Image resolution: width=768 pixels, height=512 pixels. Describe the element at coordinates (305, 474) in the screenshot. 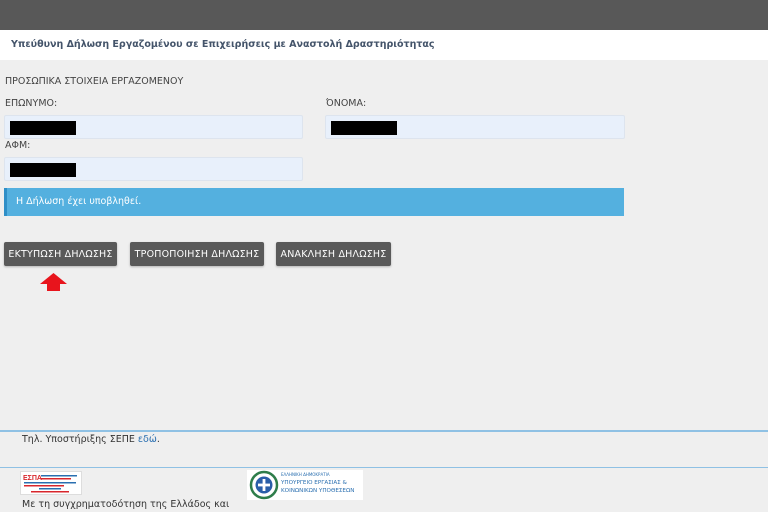

I see `ministry-small-text: ΕΛΛΗΝΙΚΗ ΔΗΜΟΚΡΑΤΙΑ` at that location.